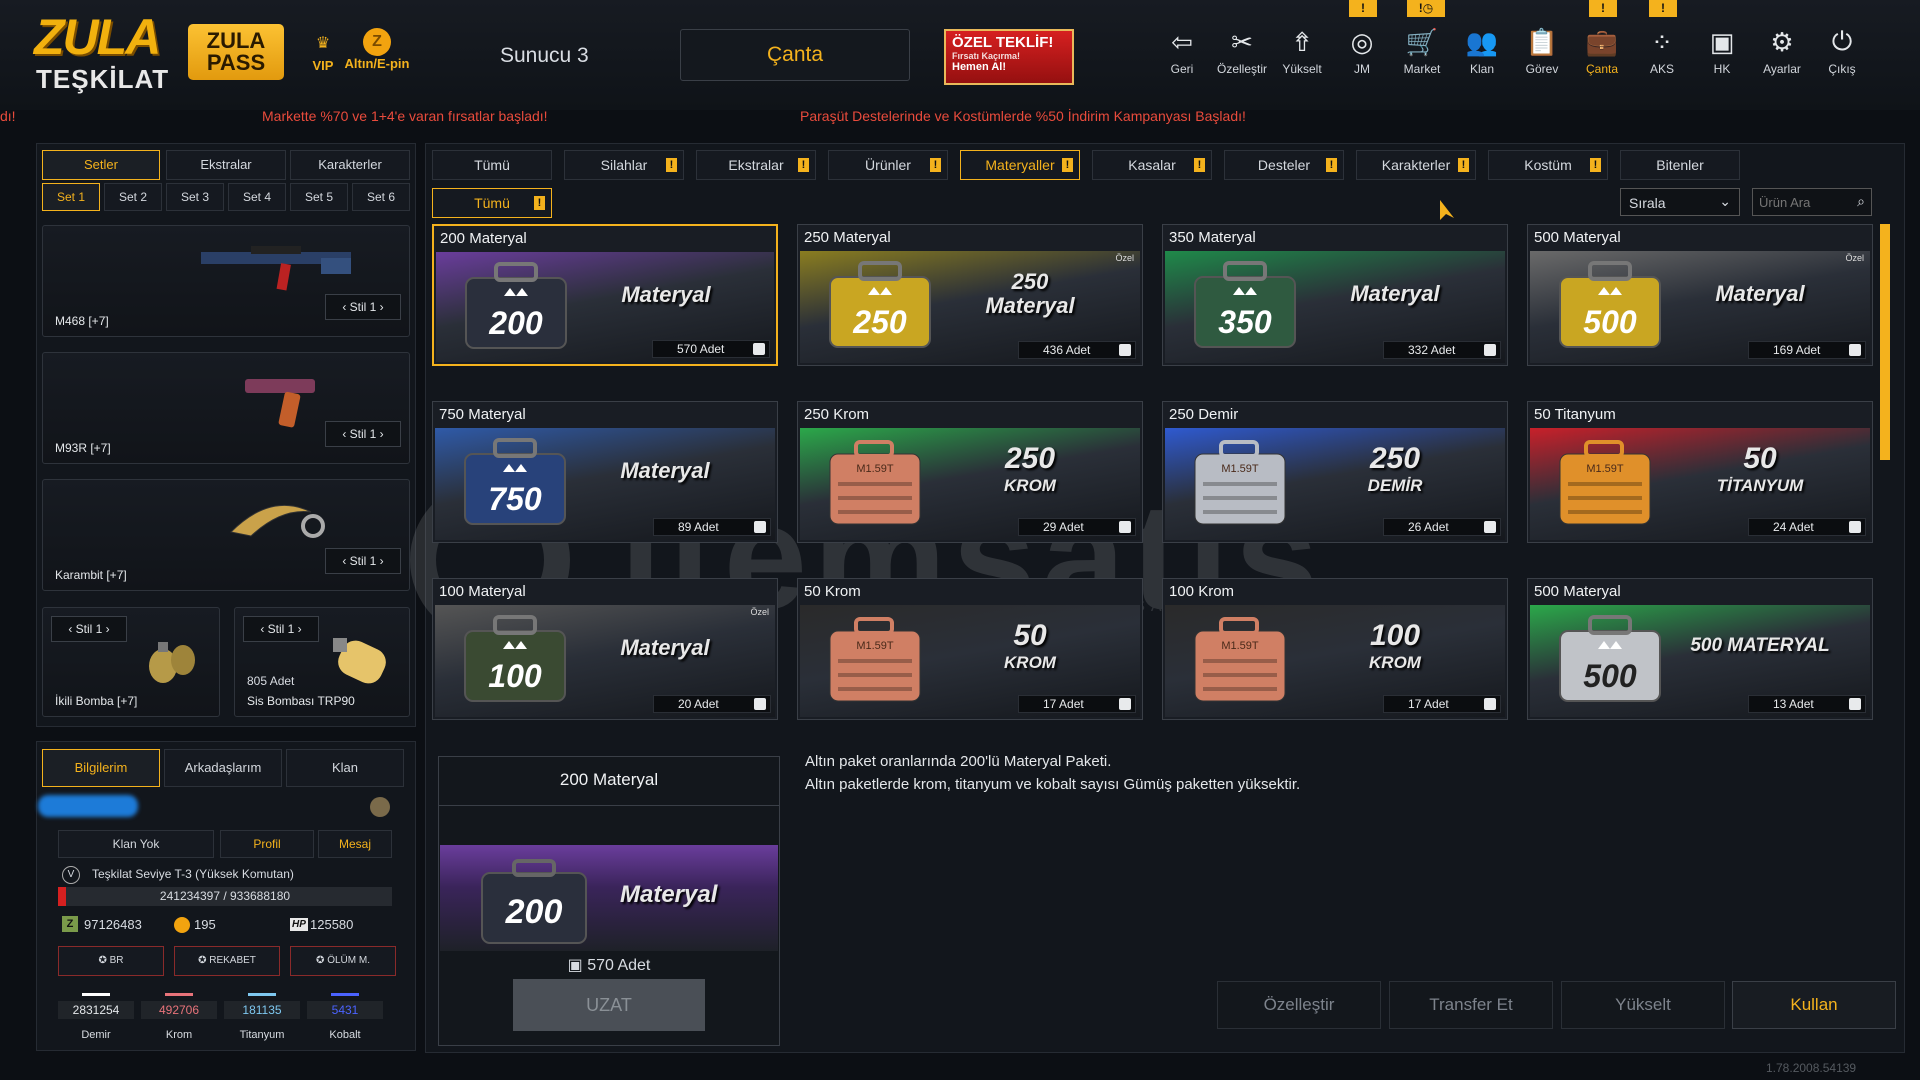 Image resolution: width=1920 pixels, height=1080 pixels. What do you see at coordinates (380, 807) in the screenshot?
I see `rank-badge-icon` at bounding box center [380, 807].